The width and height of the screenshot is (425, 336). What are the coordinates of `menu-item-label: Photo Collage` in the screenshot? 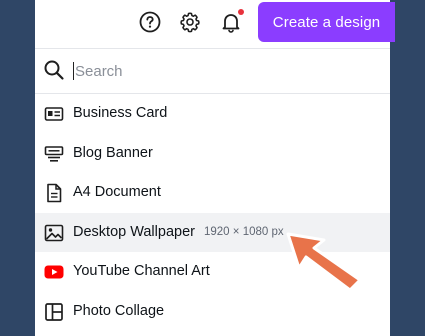 It's located at (119, 311).